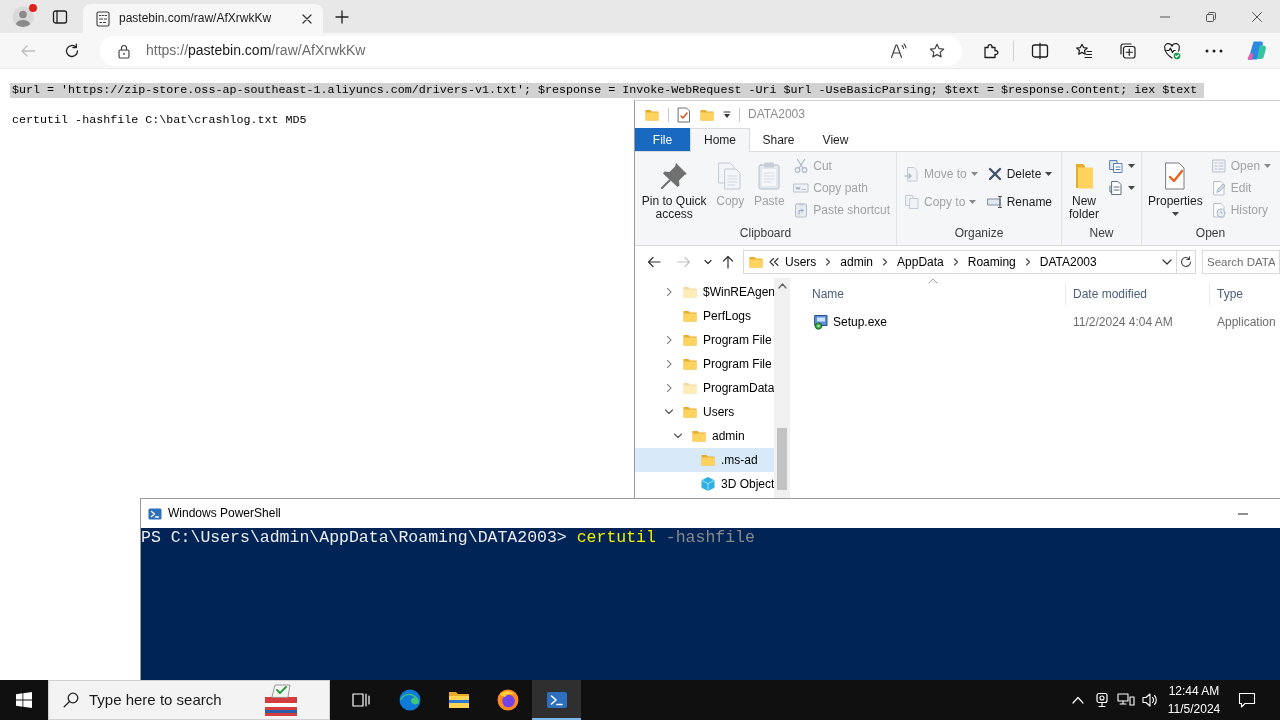 This screenshot has height=720, width=1280. I want to click on taskbar-button, so click(556, 700).